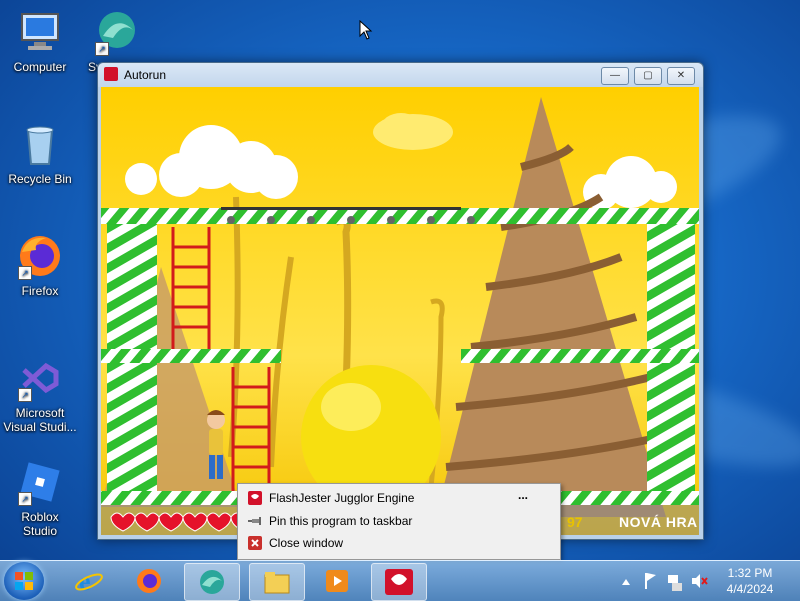  Describe the element at coordinates (40, 256) in the screenshot. I see `firefox-icon: ↗` at that location.